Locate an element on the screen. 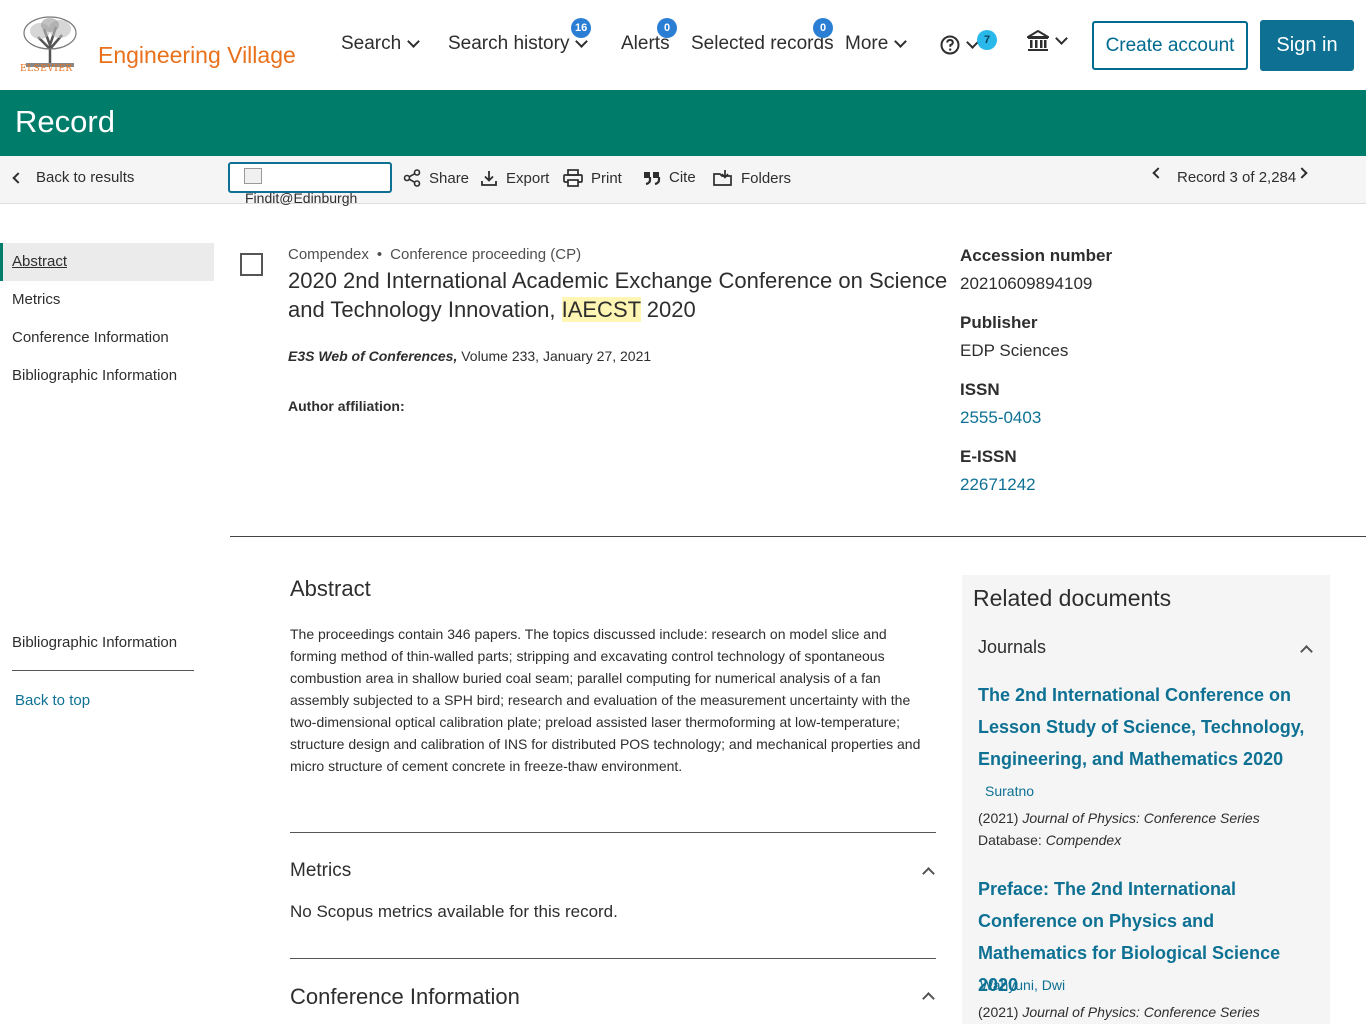 This screenshot has width=1366, height=1024. accession-number-value: 20210609894109 is located at coordinates (1026, 283).